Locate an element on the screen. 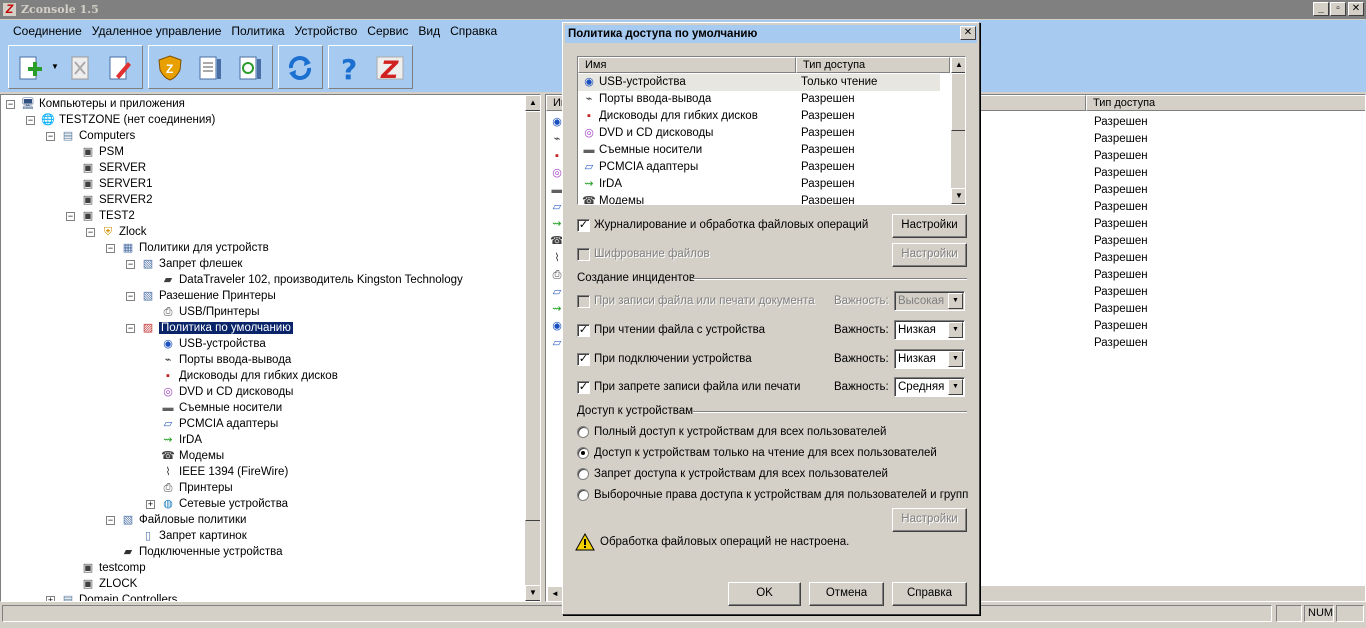 The width and height of the screenshot is (1366, 628). list-item: ⌁ Порты ввода-вывода Разрешен is located at coordinates (759, 99).